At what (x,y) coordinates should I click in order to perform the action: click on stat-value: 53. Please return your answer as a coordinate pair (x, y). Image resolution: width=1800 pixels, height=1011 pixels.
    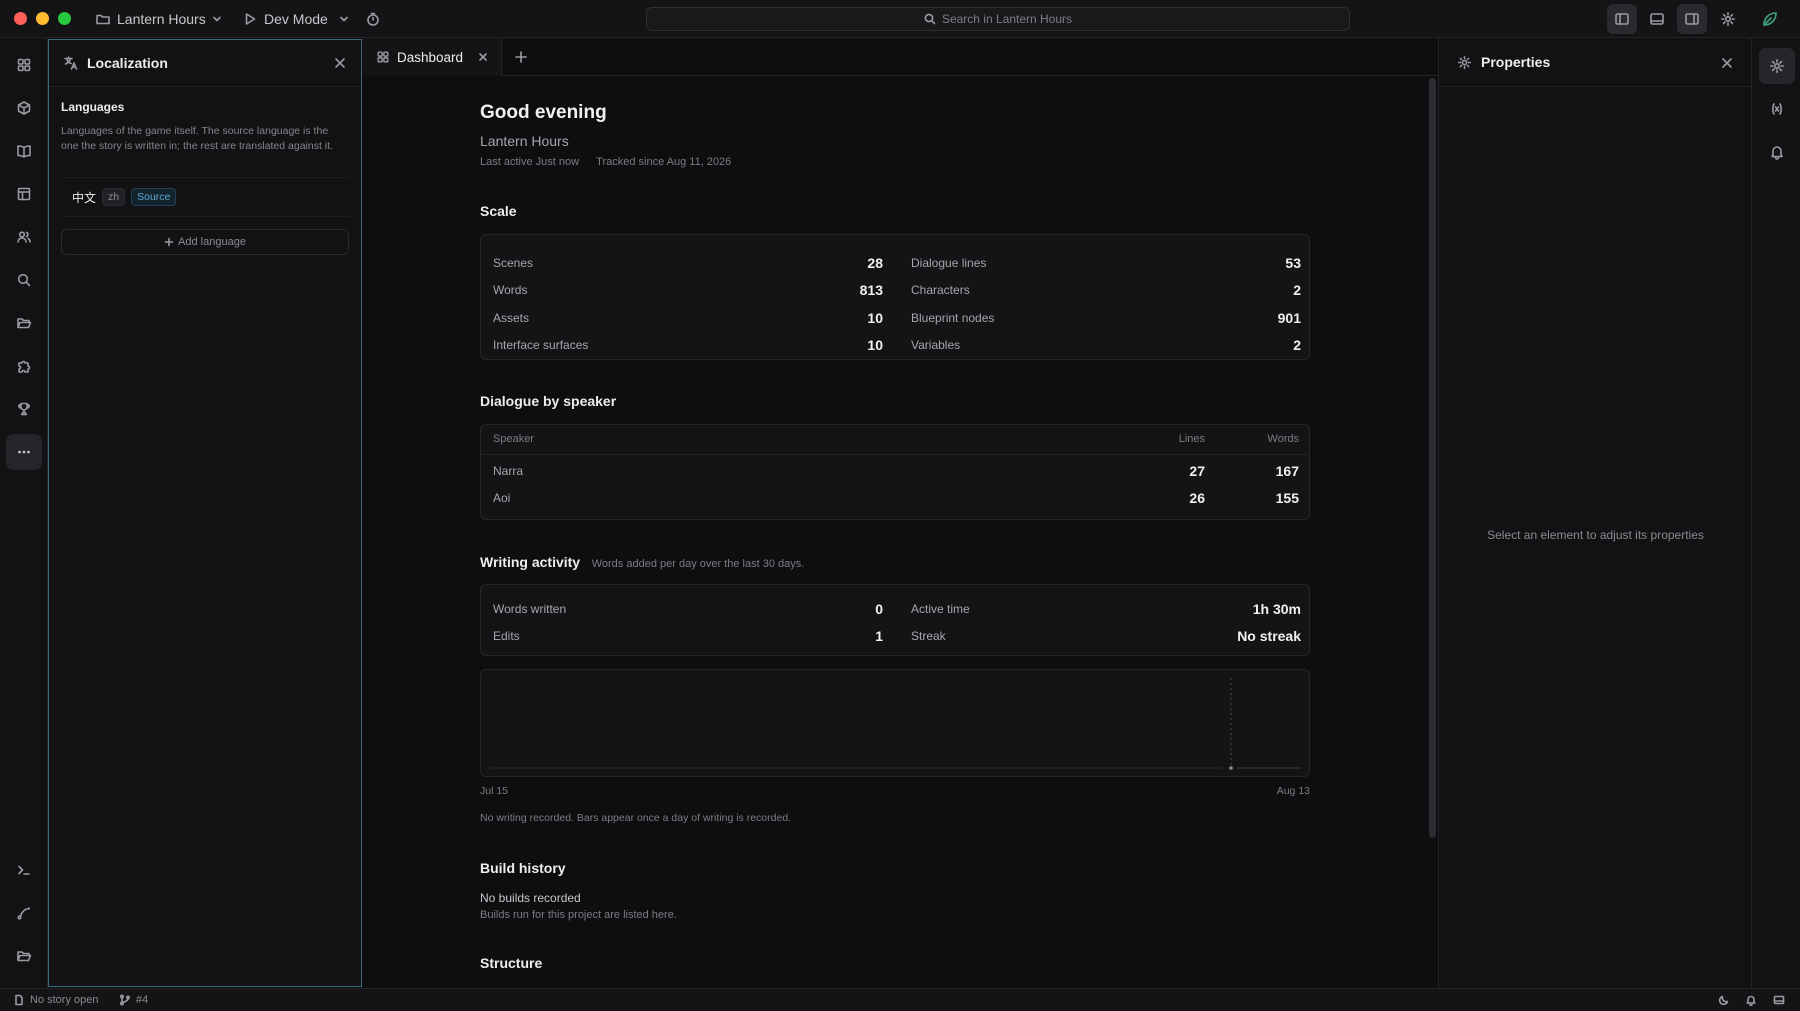
    Looking at the image, I should click on (1293, 263).